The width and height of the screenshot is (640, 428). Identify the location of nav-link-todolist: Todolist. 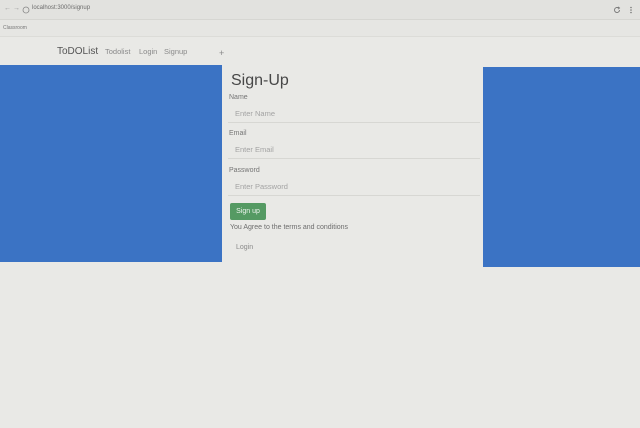
(117, 51).